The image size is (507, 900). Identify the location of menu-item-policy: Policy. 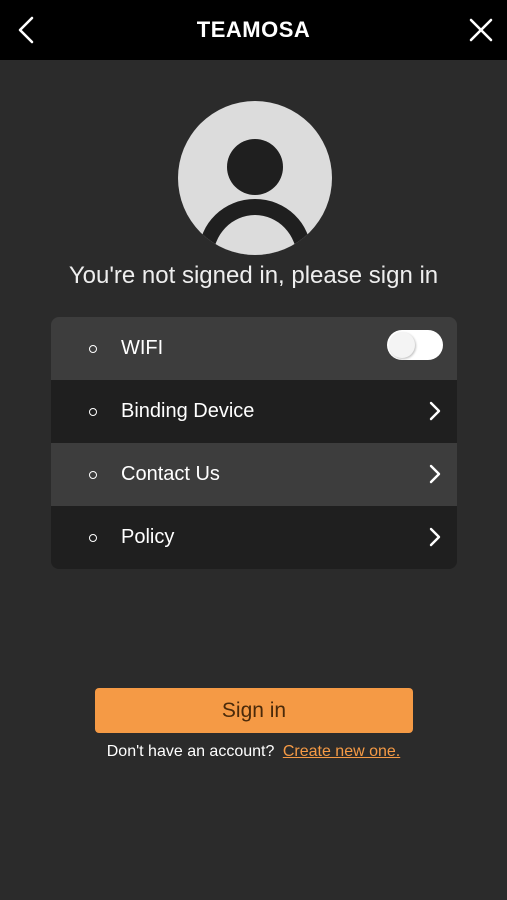
(254, 537).